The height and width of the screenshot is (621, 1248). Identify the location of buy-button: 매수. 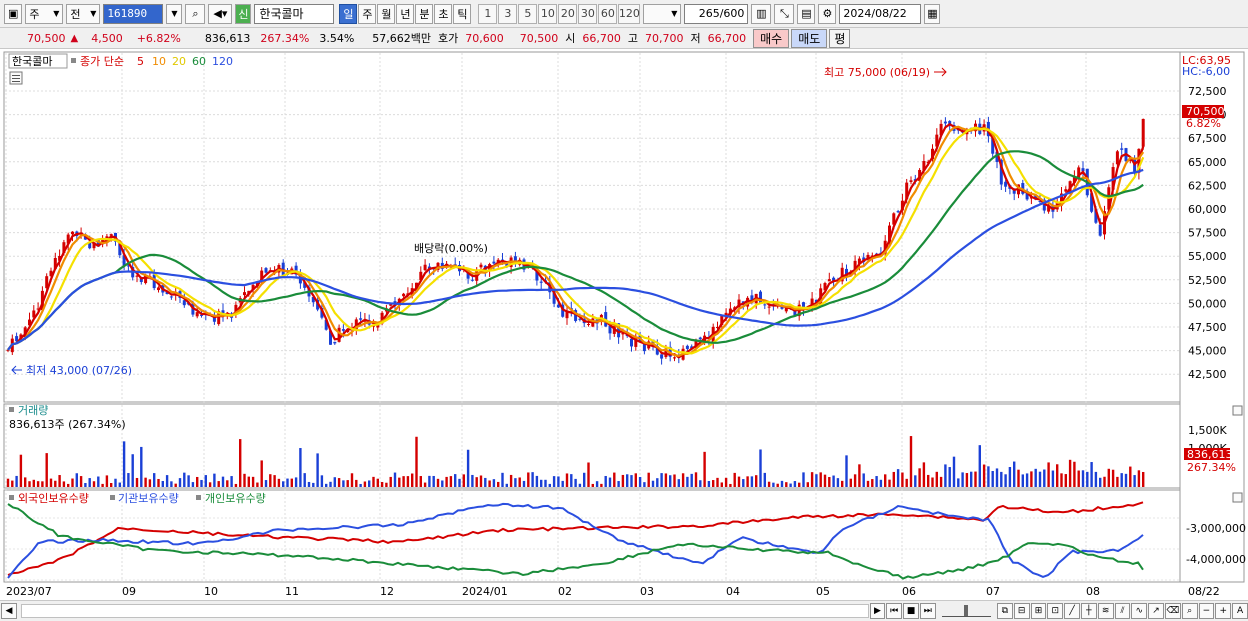
(771, 38).